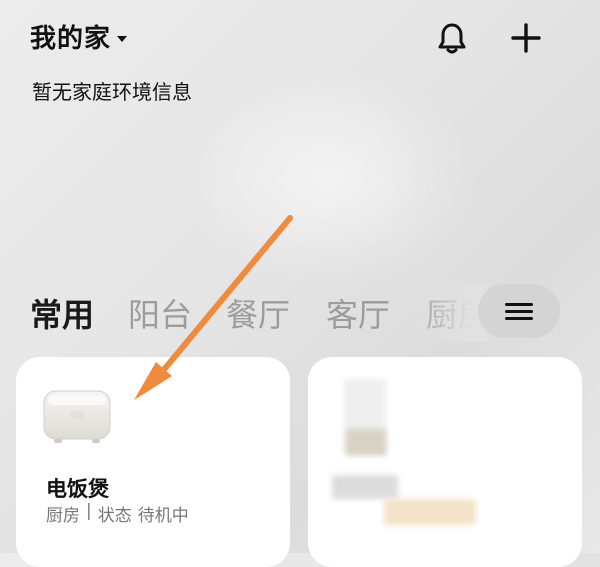  Describe the element at coordinates (160, 313) in the screenshot. I see `tab-balcony: 阳台` at that location.